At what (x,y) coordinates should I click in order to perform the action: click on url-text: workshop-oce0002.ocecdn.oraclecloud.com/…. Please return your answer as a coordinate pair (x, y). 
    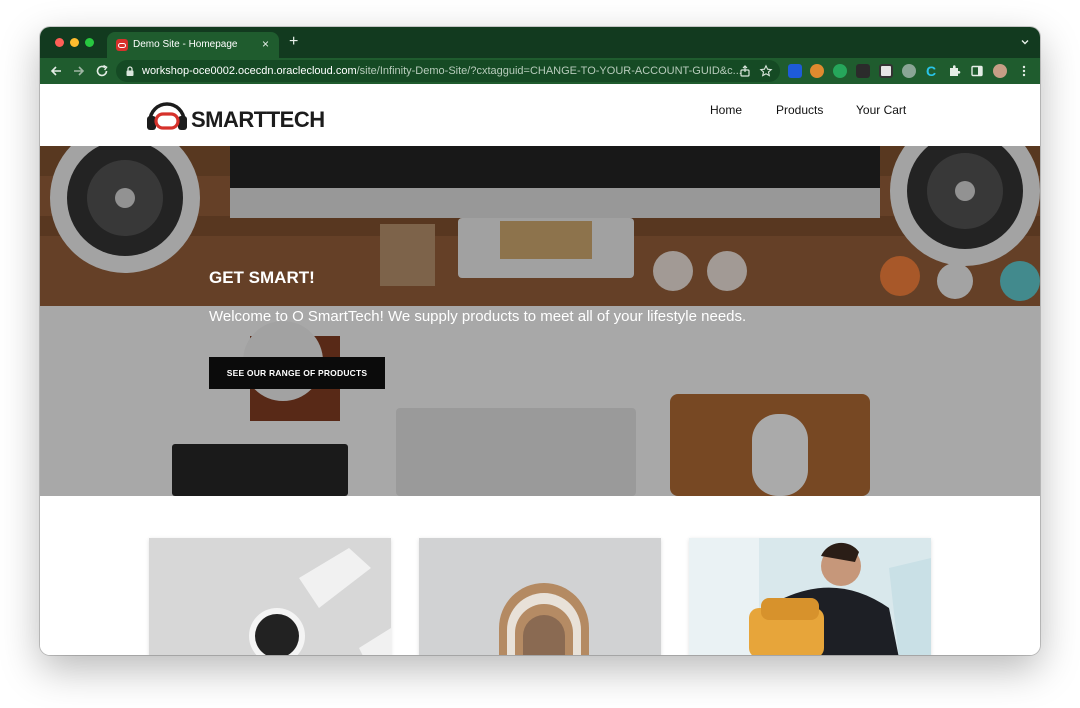
    Looking at the image, I should click on (442, 71).